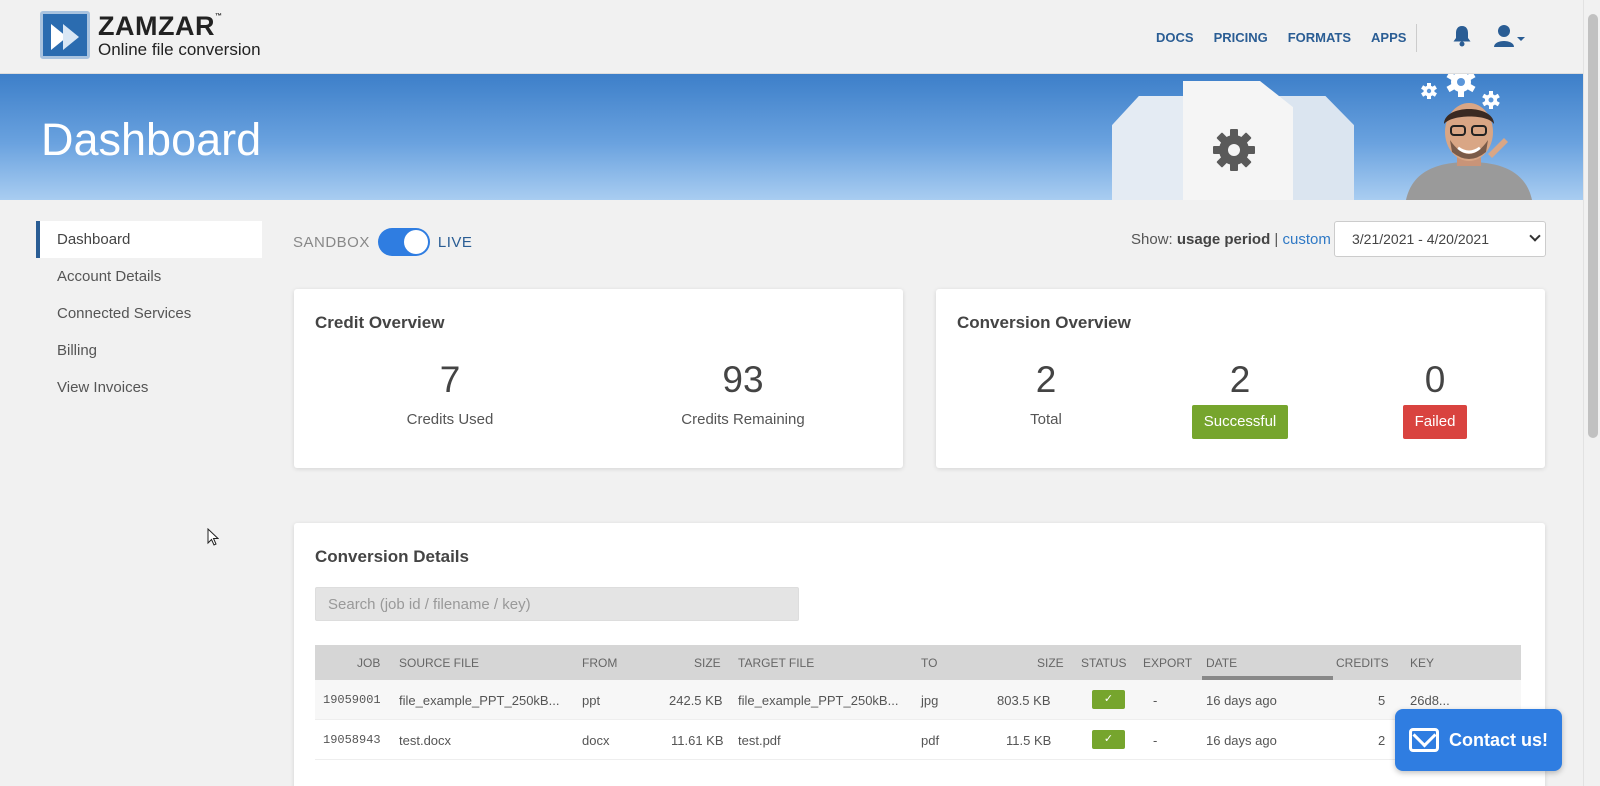  I want to click on failed-conversions-stat: 0 Failed, so click(1435, 399).